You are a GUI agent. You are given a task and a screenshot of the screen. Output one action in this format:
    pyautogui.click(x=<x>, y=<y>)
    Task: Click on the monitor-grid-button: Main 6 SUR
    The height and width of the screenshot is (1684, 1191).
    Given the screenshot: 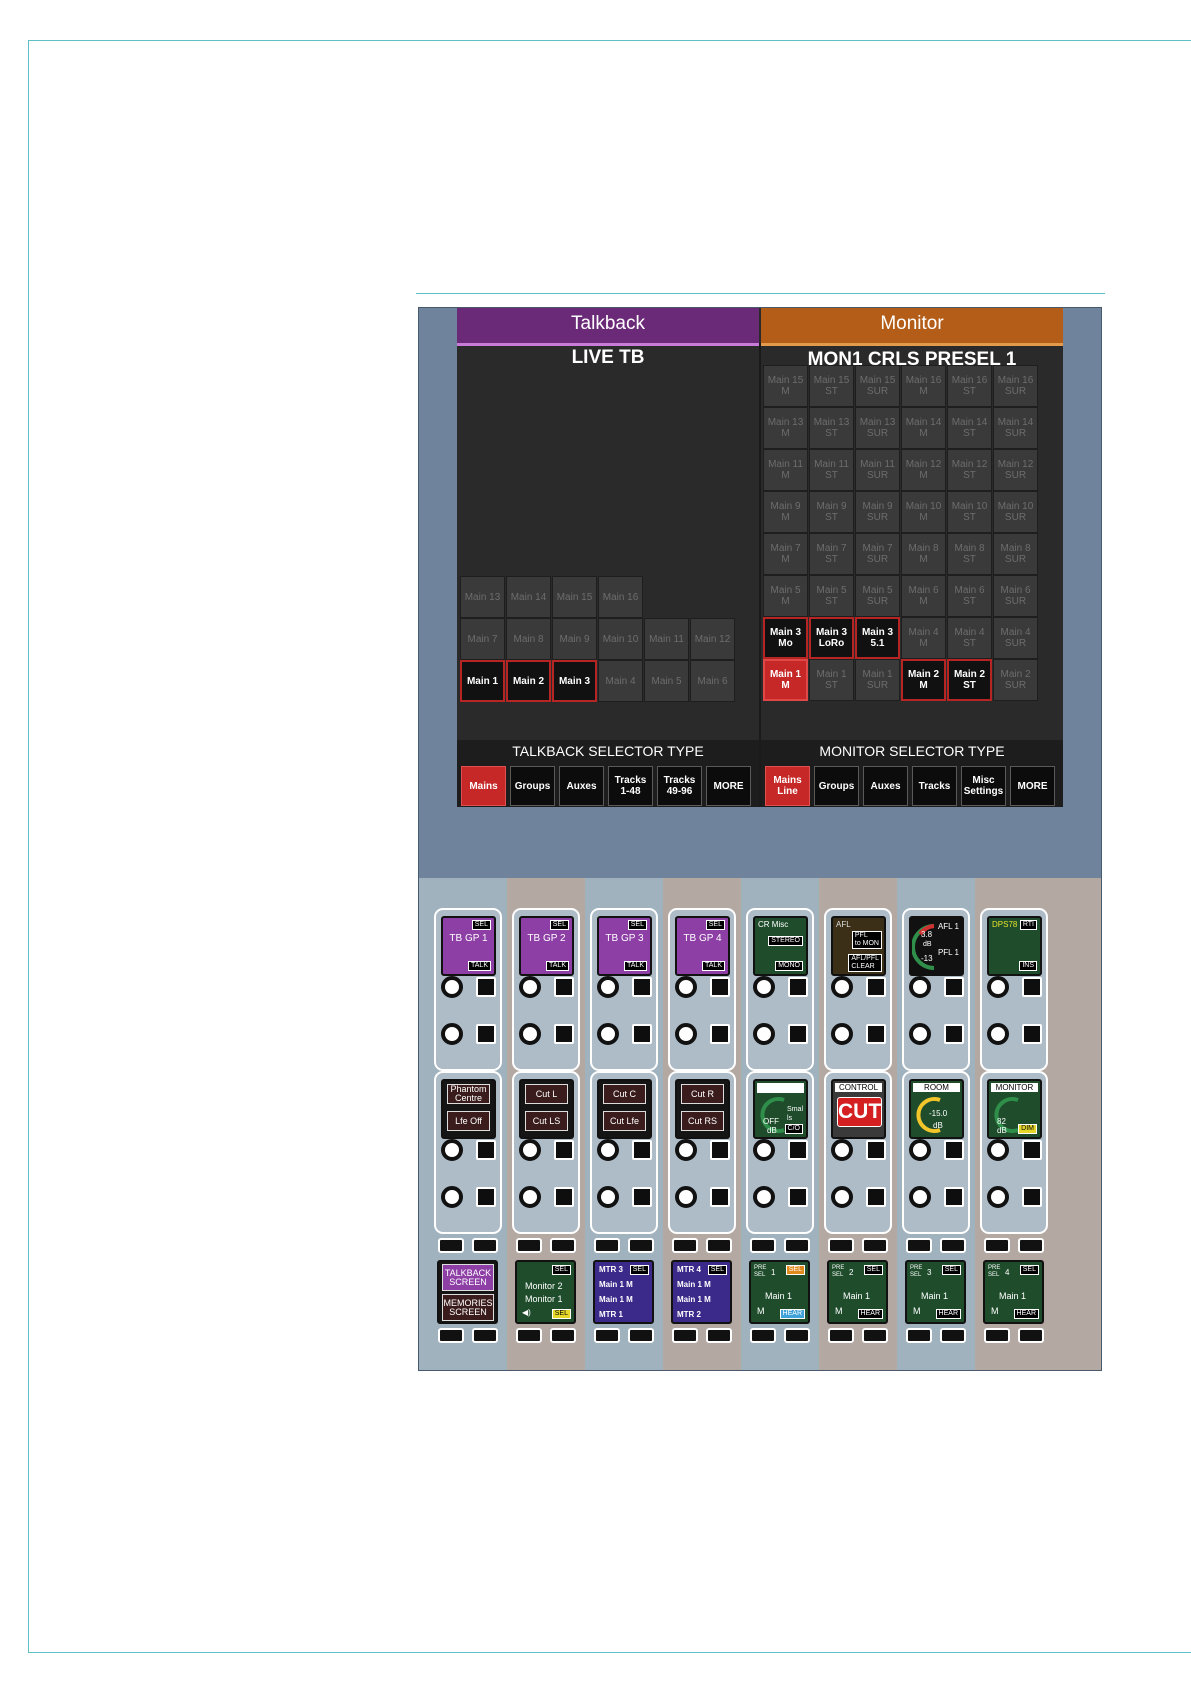 What is the action you would take?
    pyautogui.click(x=1015, y=596)
    